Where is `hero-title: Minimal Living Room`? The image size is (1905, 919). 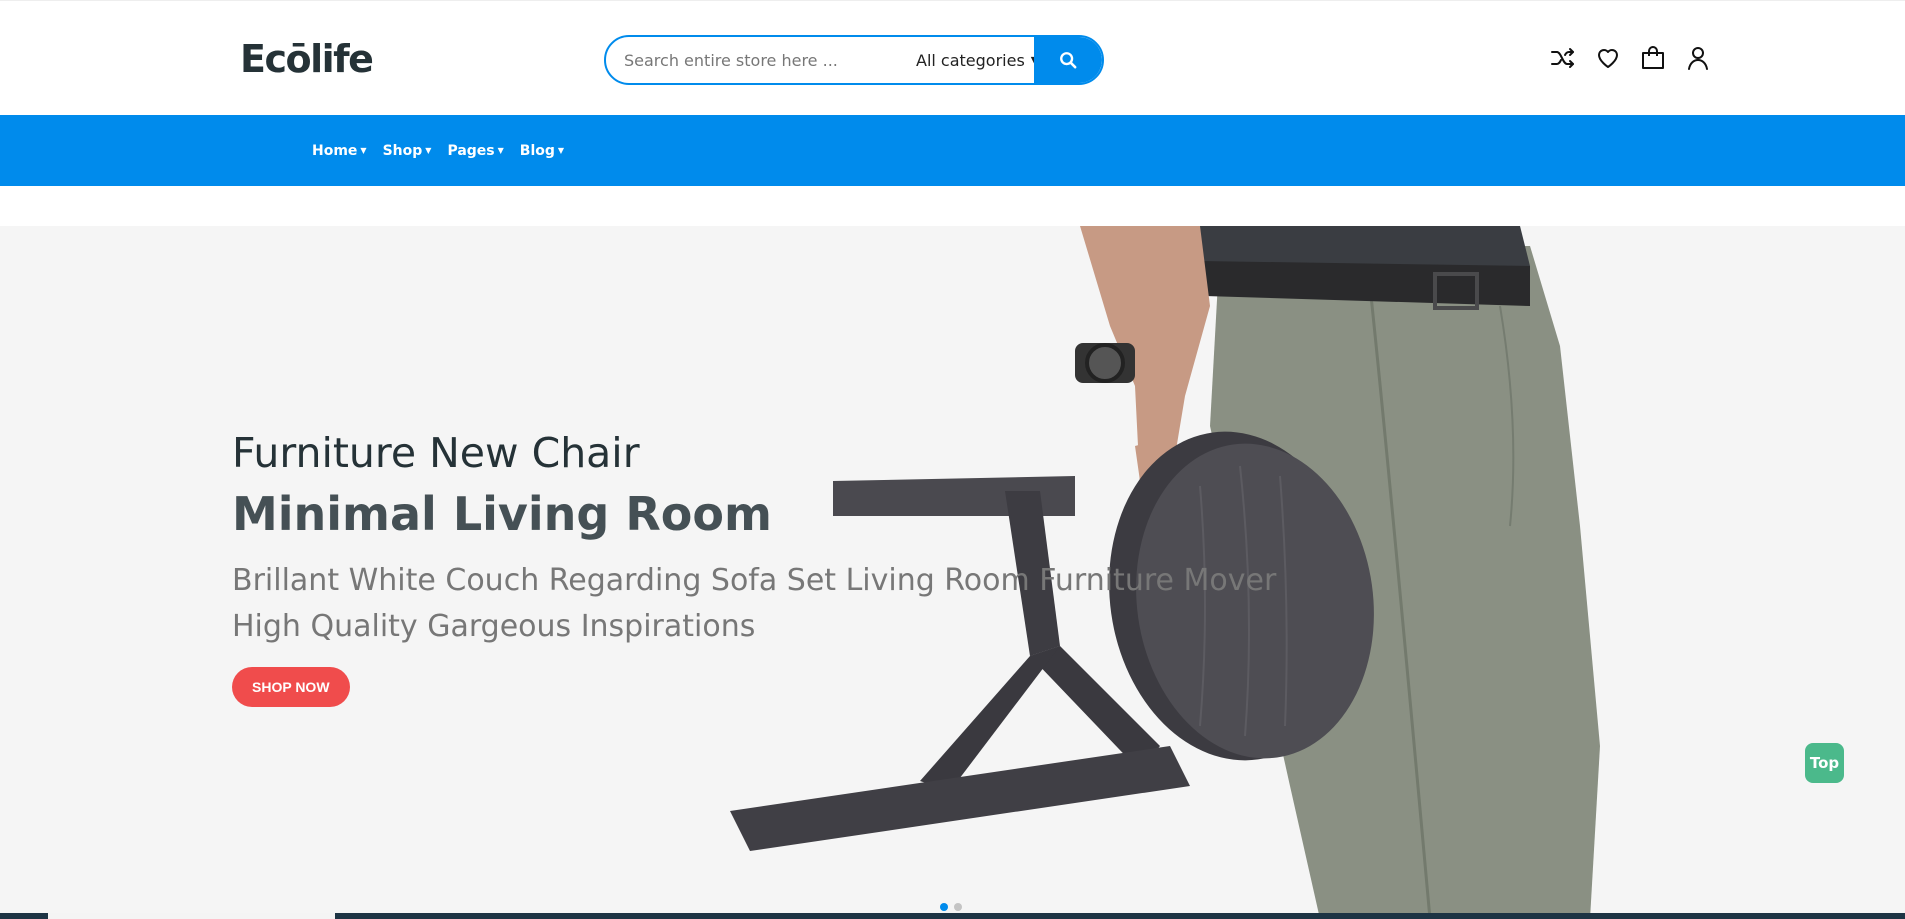
hero-title: Minimal Living Room is located at coordinates (502, 514).